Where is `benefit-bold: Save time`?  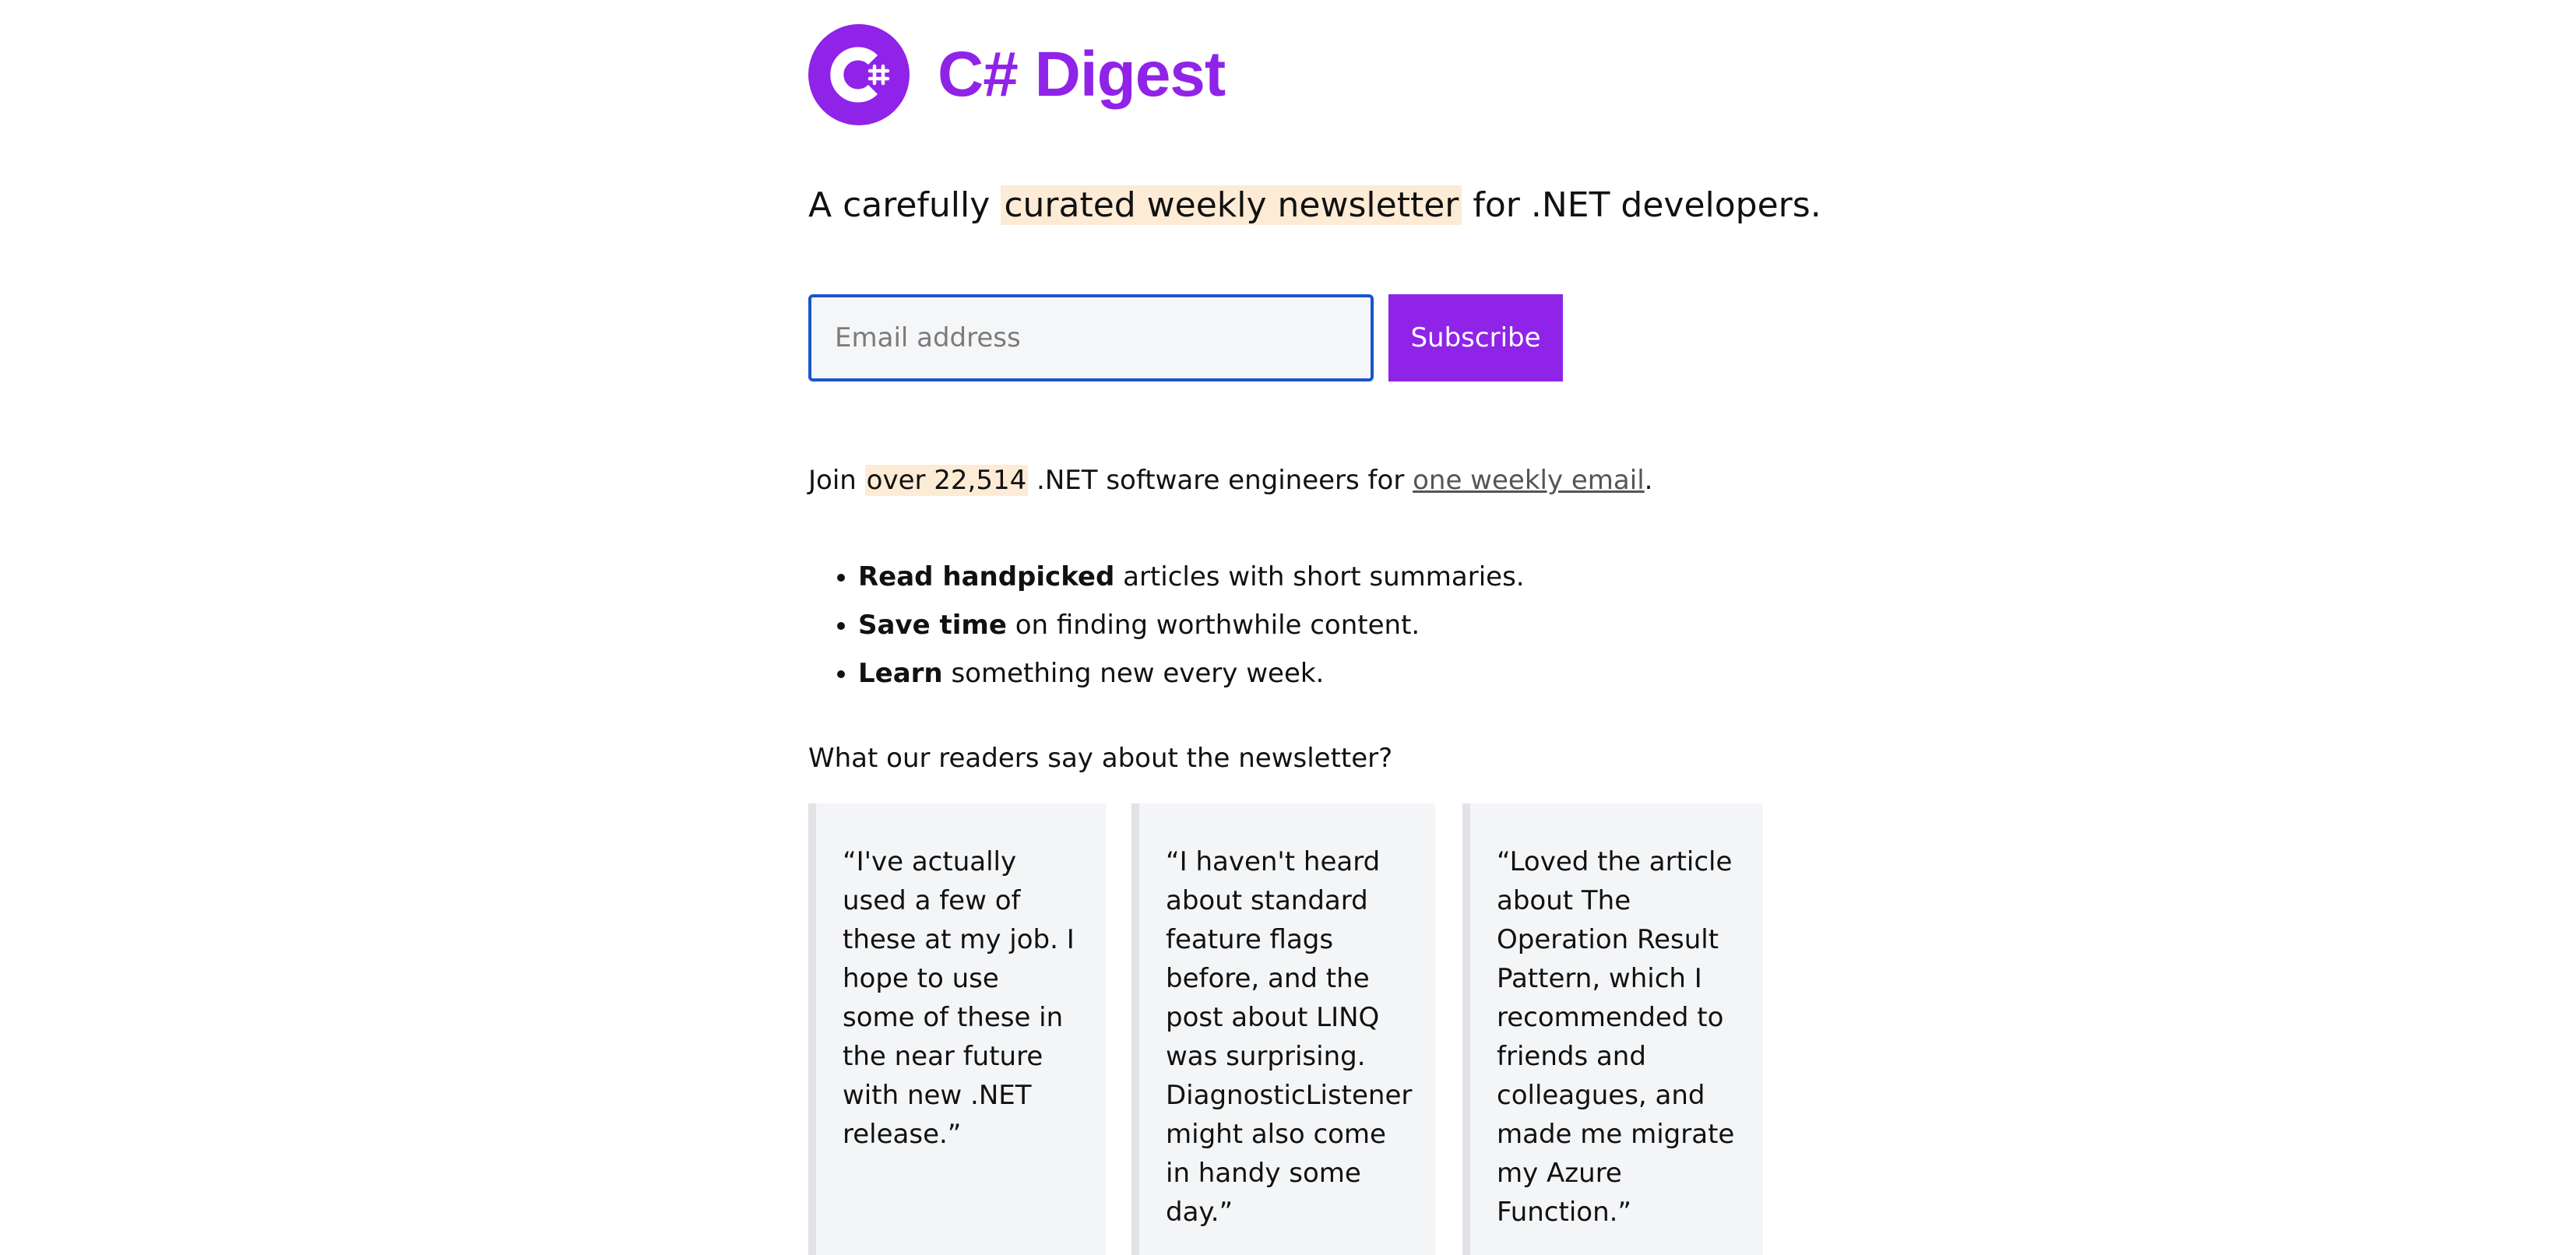
benefit-bold: Save time is located at coordinates (932, 625).